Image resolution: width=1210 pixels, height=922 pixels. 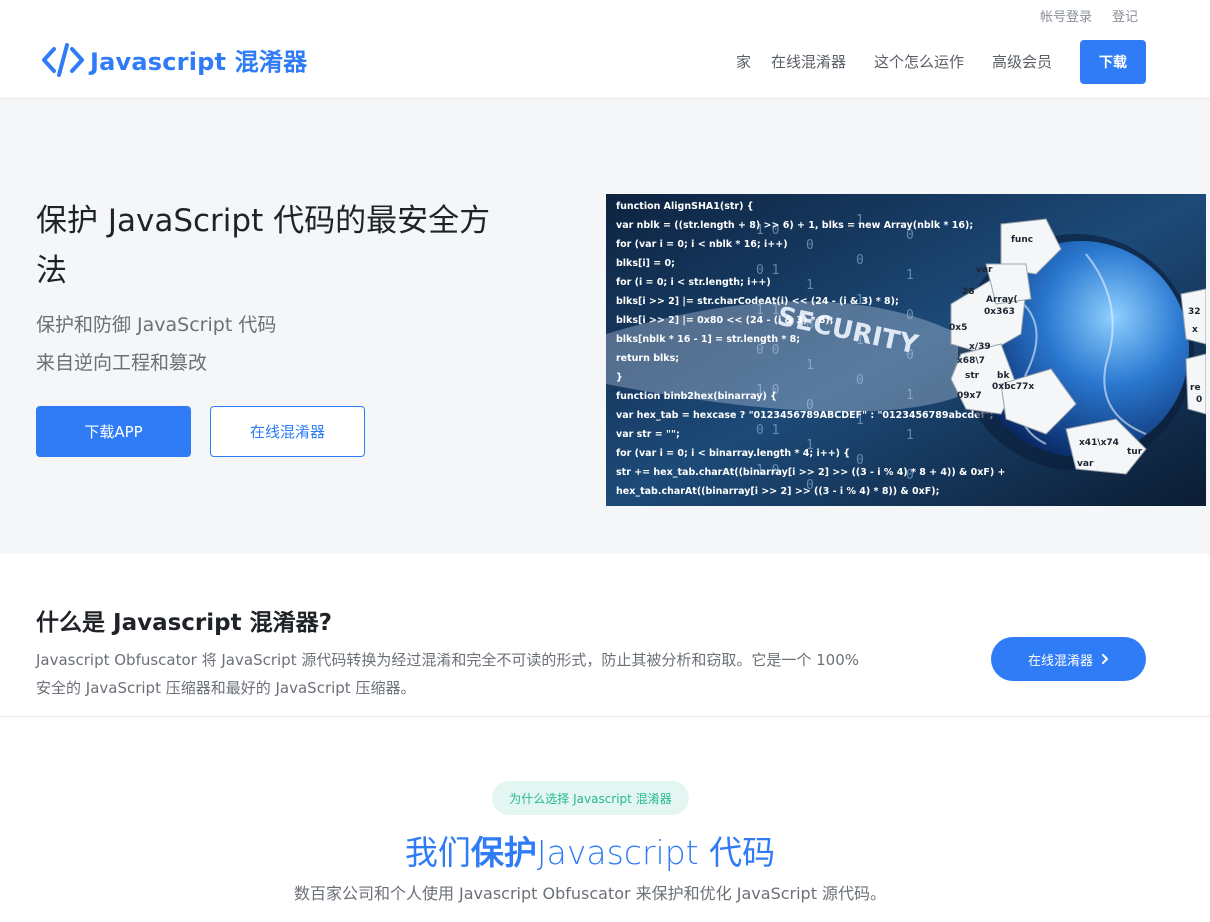 I want to click on svg-text:blks[nblk * 16 - 1] = str.leng: blks[nblk * 16 - 1] = str.length * 8;, so click(x=708, y=339).